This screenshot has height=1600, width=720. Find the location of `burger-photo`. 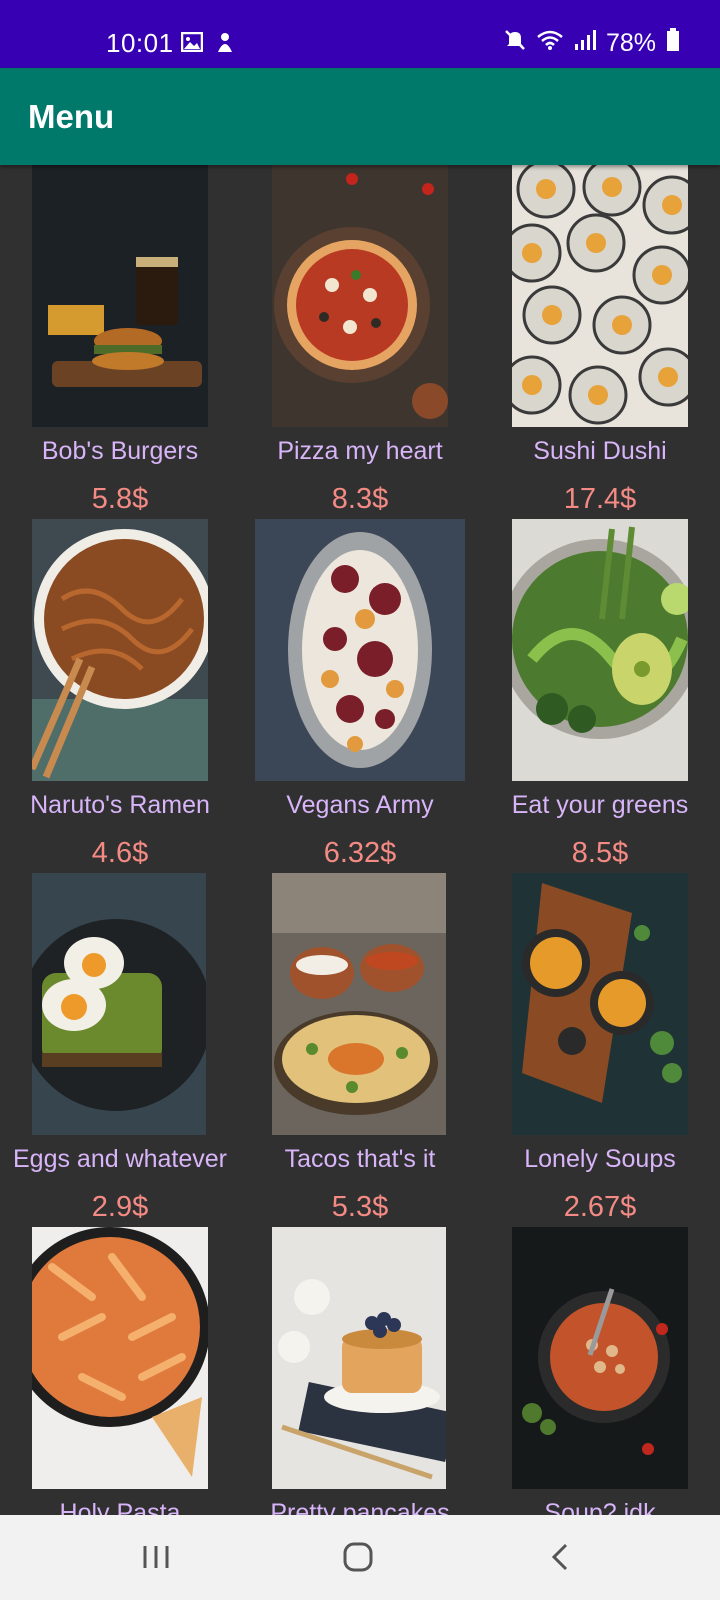

burger-photo is located at coordinates (120, 296).